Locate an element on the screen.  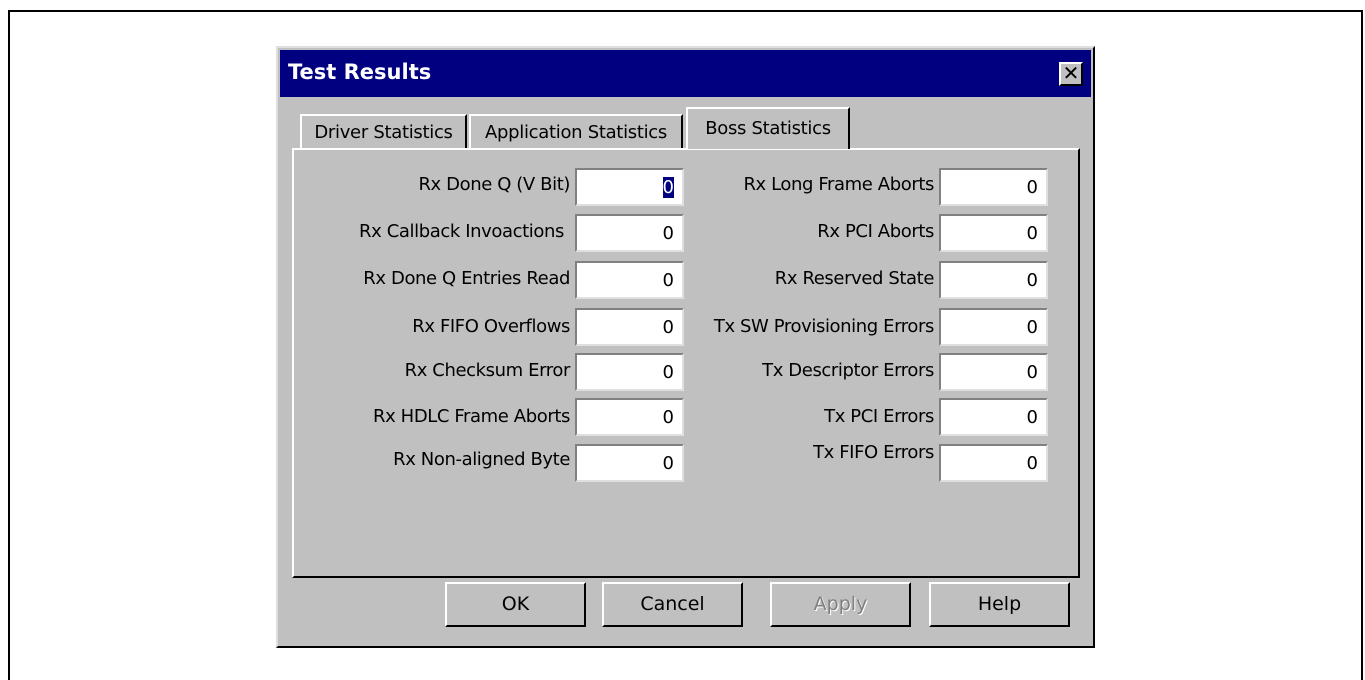
stat-label: Tx SW Provisioning Errors is located at coordinates (824, 326).